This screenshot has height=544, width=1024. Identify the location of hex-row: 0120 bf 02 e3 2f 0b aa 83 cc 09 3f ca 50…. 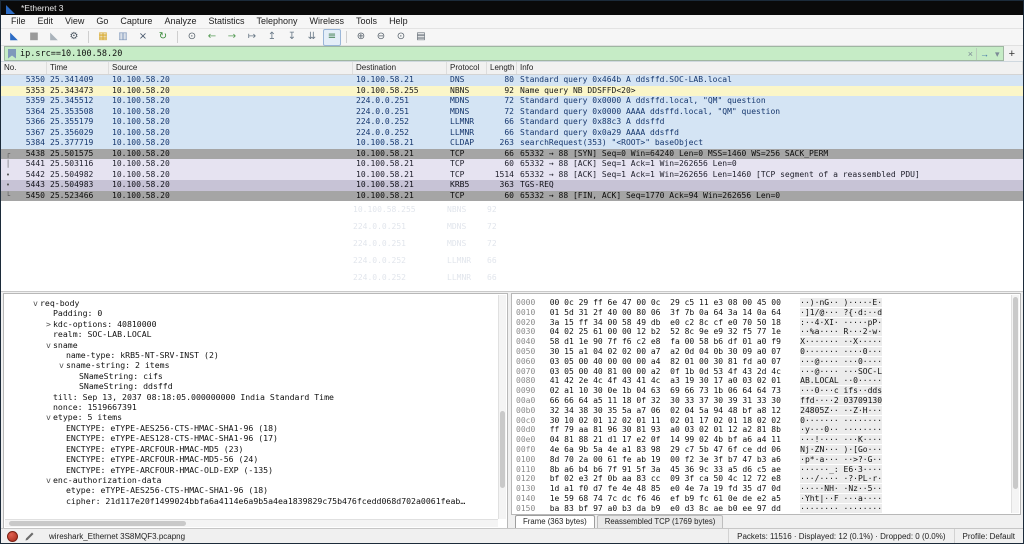
(699, 479).